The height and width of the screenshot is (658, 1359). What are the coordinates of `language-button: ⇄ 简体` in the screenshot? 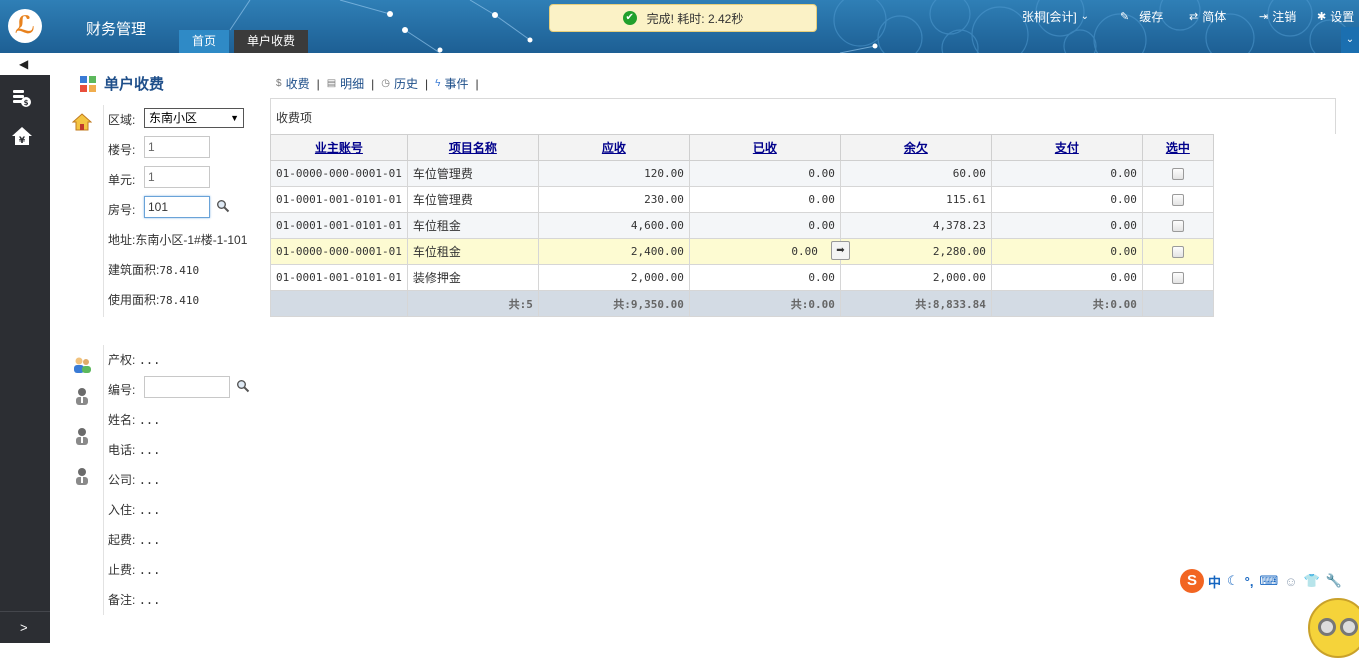 It's located at (1207, 16).